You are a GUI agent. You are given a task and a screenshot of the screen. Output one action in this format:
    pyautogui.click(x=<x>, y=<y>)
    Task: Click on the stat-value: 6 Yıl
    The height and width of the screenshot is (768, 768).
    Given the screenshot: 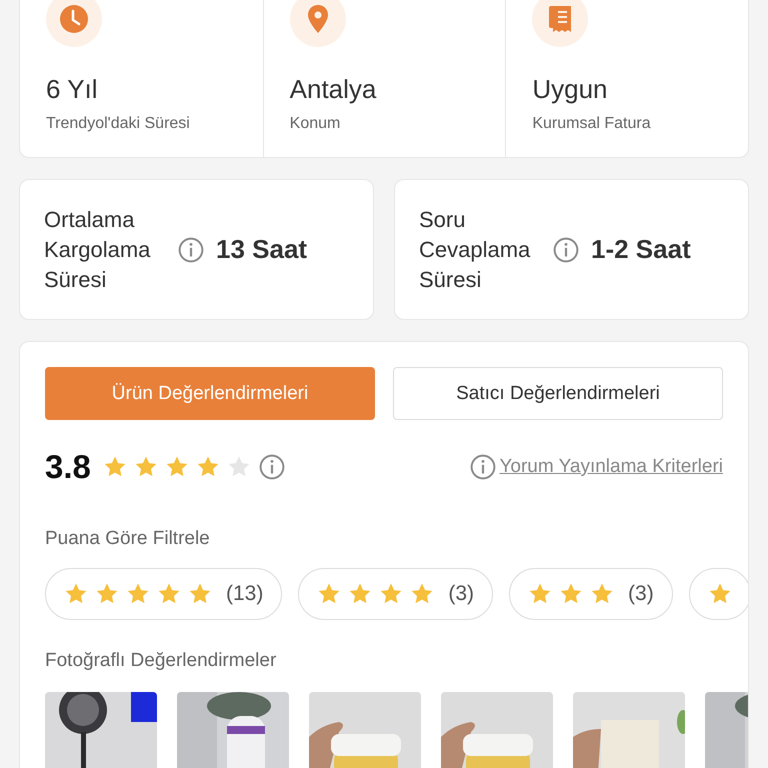 What is the action you would take?
    pyautogui.click(x=72, y=89)
    